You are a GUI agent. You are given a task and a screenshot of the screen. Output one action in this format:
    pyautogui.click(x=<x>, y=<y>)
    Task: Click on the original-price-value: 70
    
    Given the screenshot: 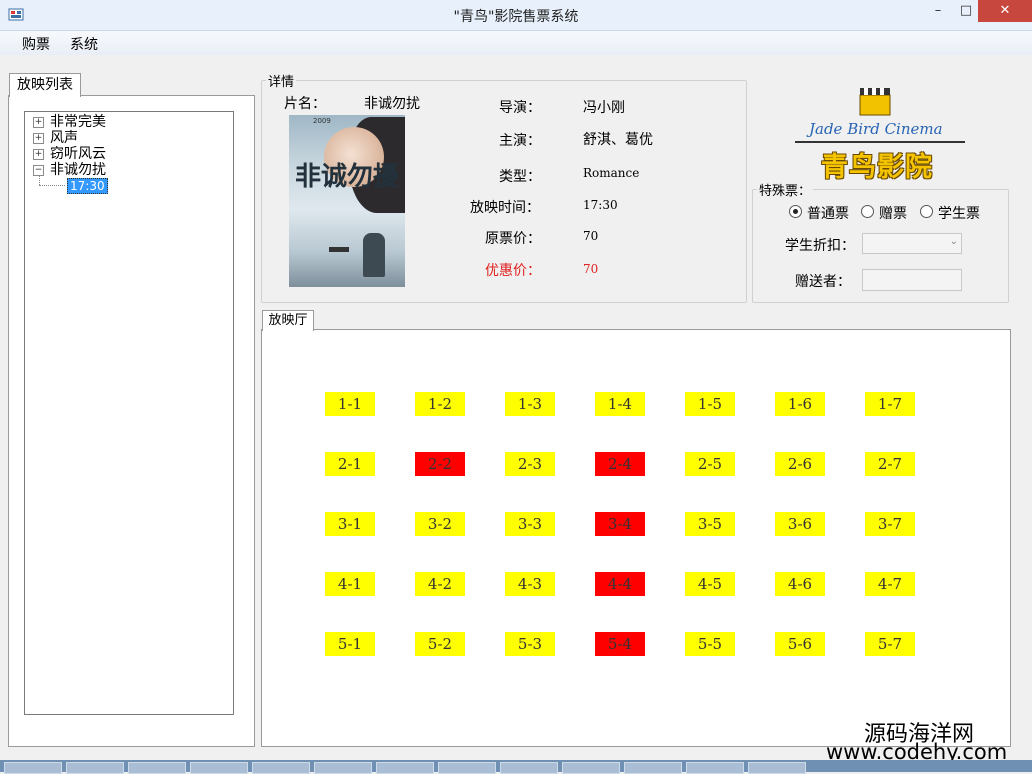 What is the action you would take?
    pyautogui.click(x=591, y=236)
    